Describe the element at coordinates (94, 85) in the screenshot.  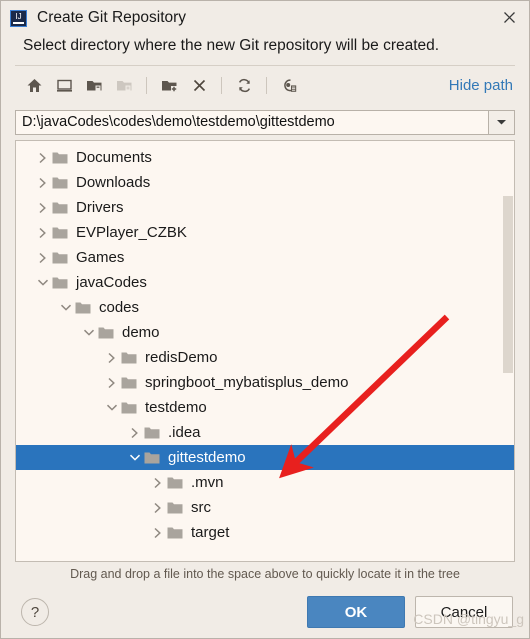
I see `project-folder-icon` at that location.